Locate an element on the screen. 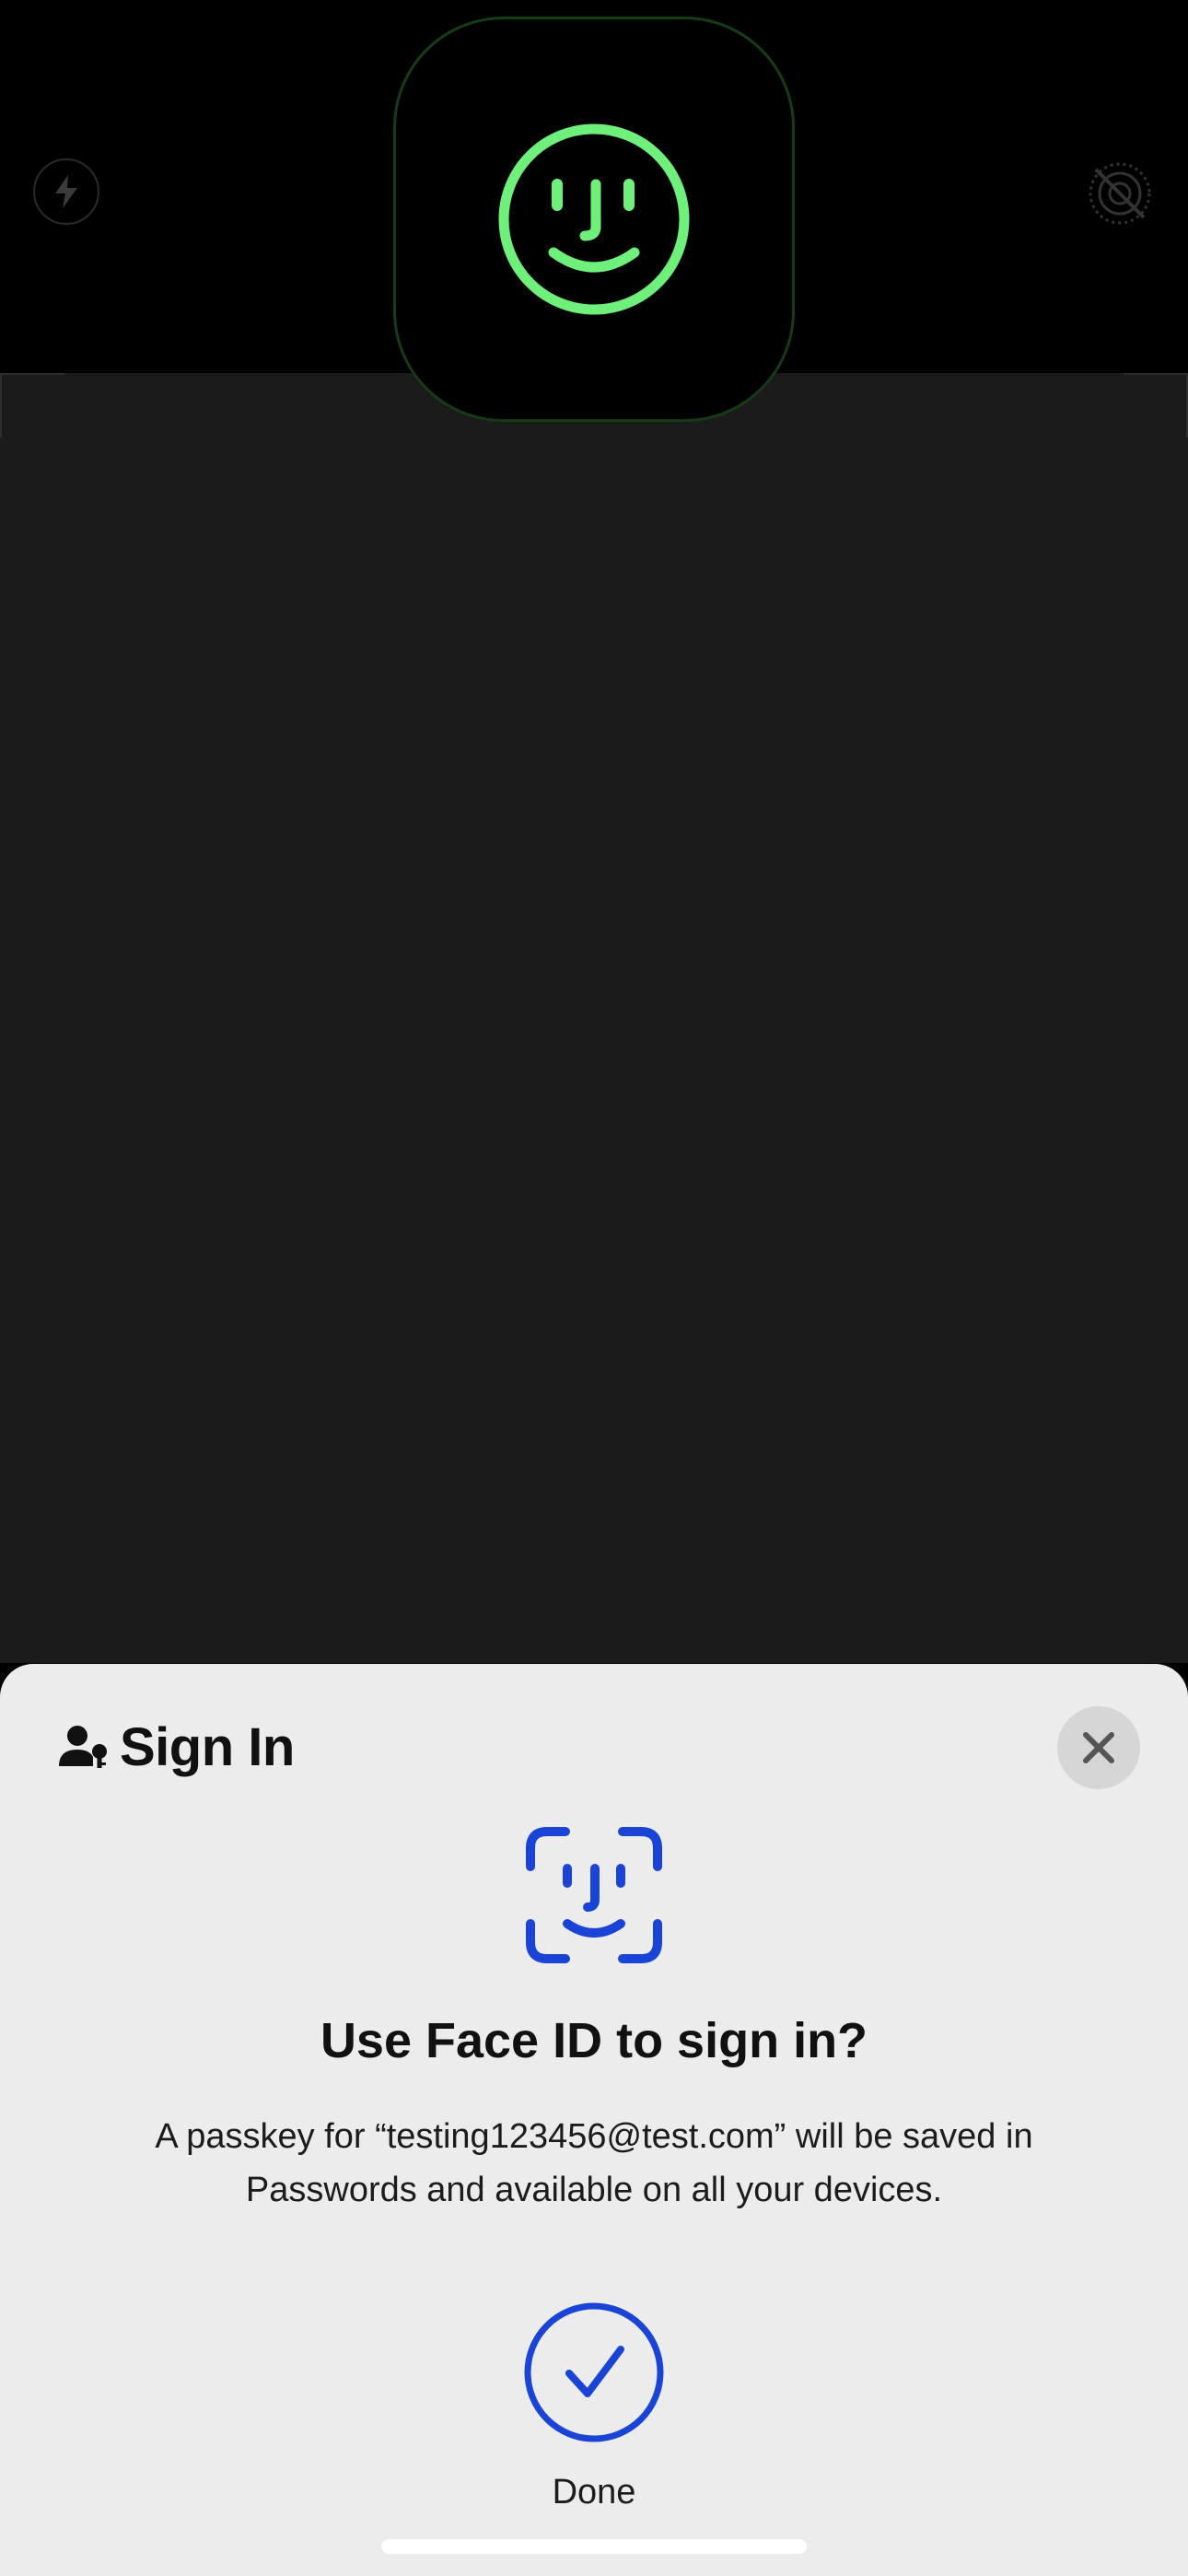 This screenshot has width=1188, height=2576. home-indicator is located at coordinates (594, 2546).